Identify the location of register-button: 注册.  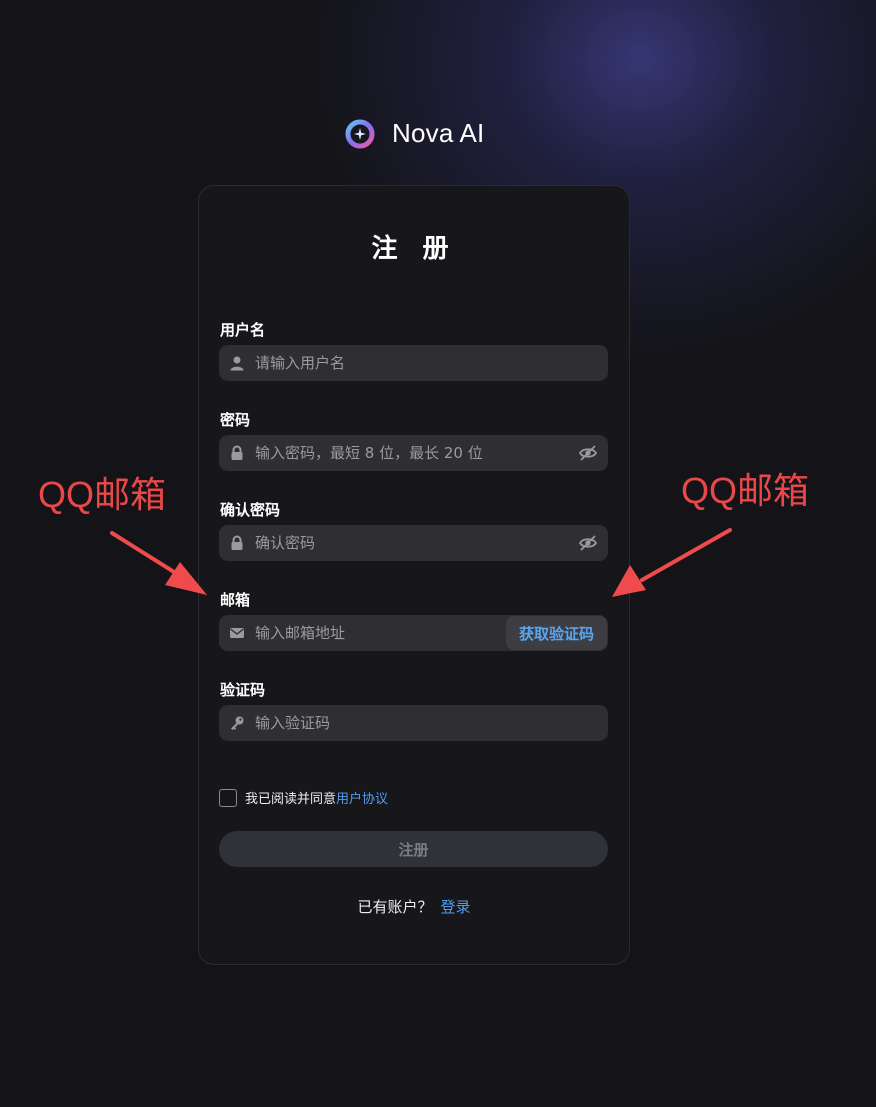
(413, 849).